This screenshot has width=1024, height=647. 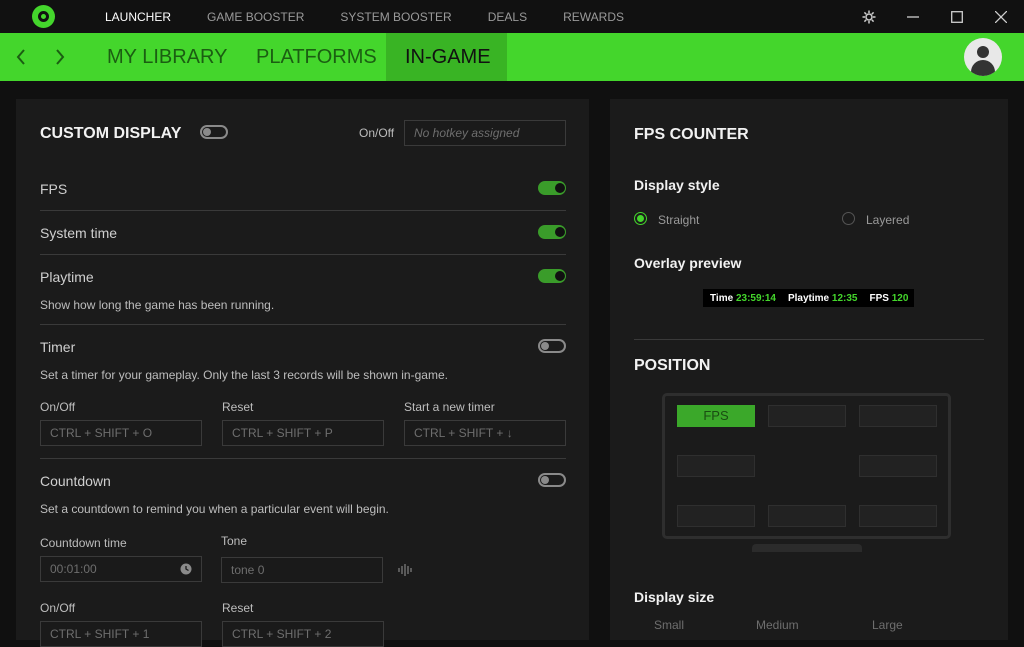 I want to click on sound-wave-icon, so click(x=405, y=572).